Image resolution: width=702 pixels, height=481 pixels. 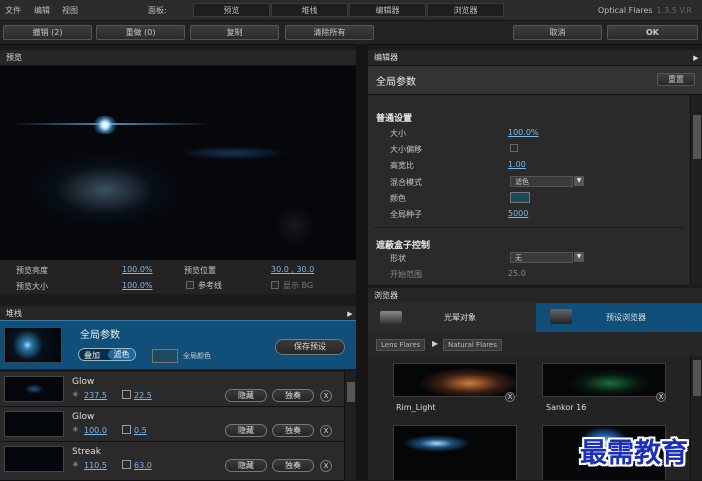 I want to click on global-params-label: 全局参数, so click(x=100, y=335).